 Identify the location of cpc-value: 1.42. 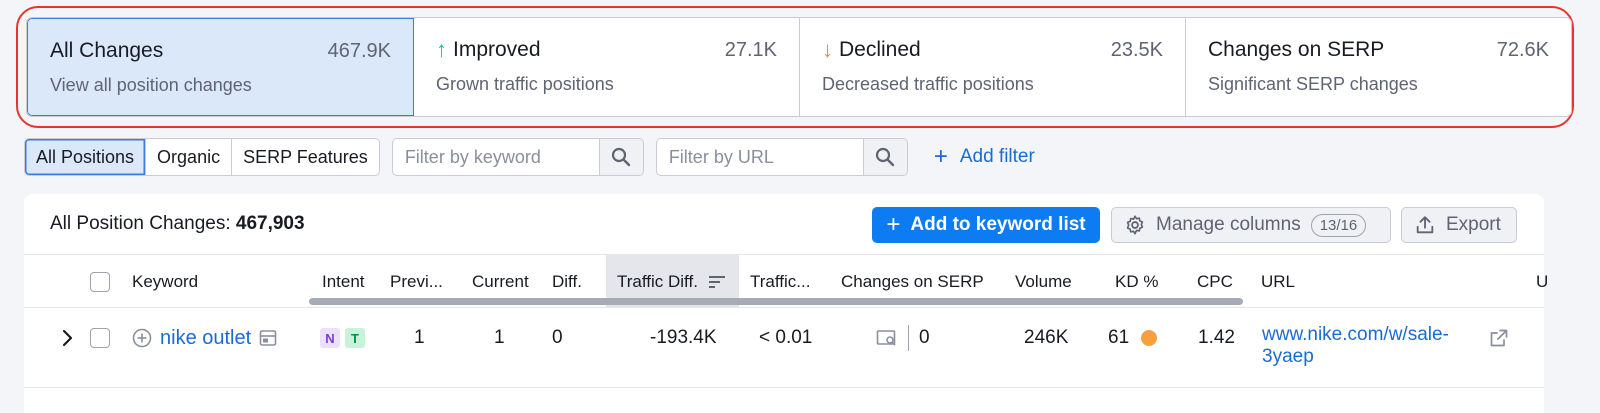
(1216, 337).